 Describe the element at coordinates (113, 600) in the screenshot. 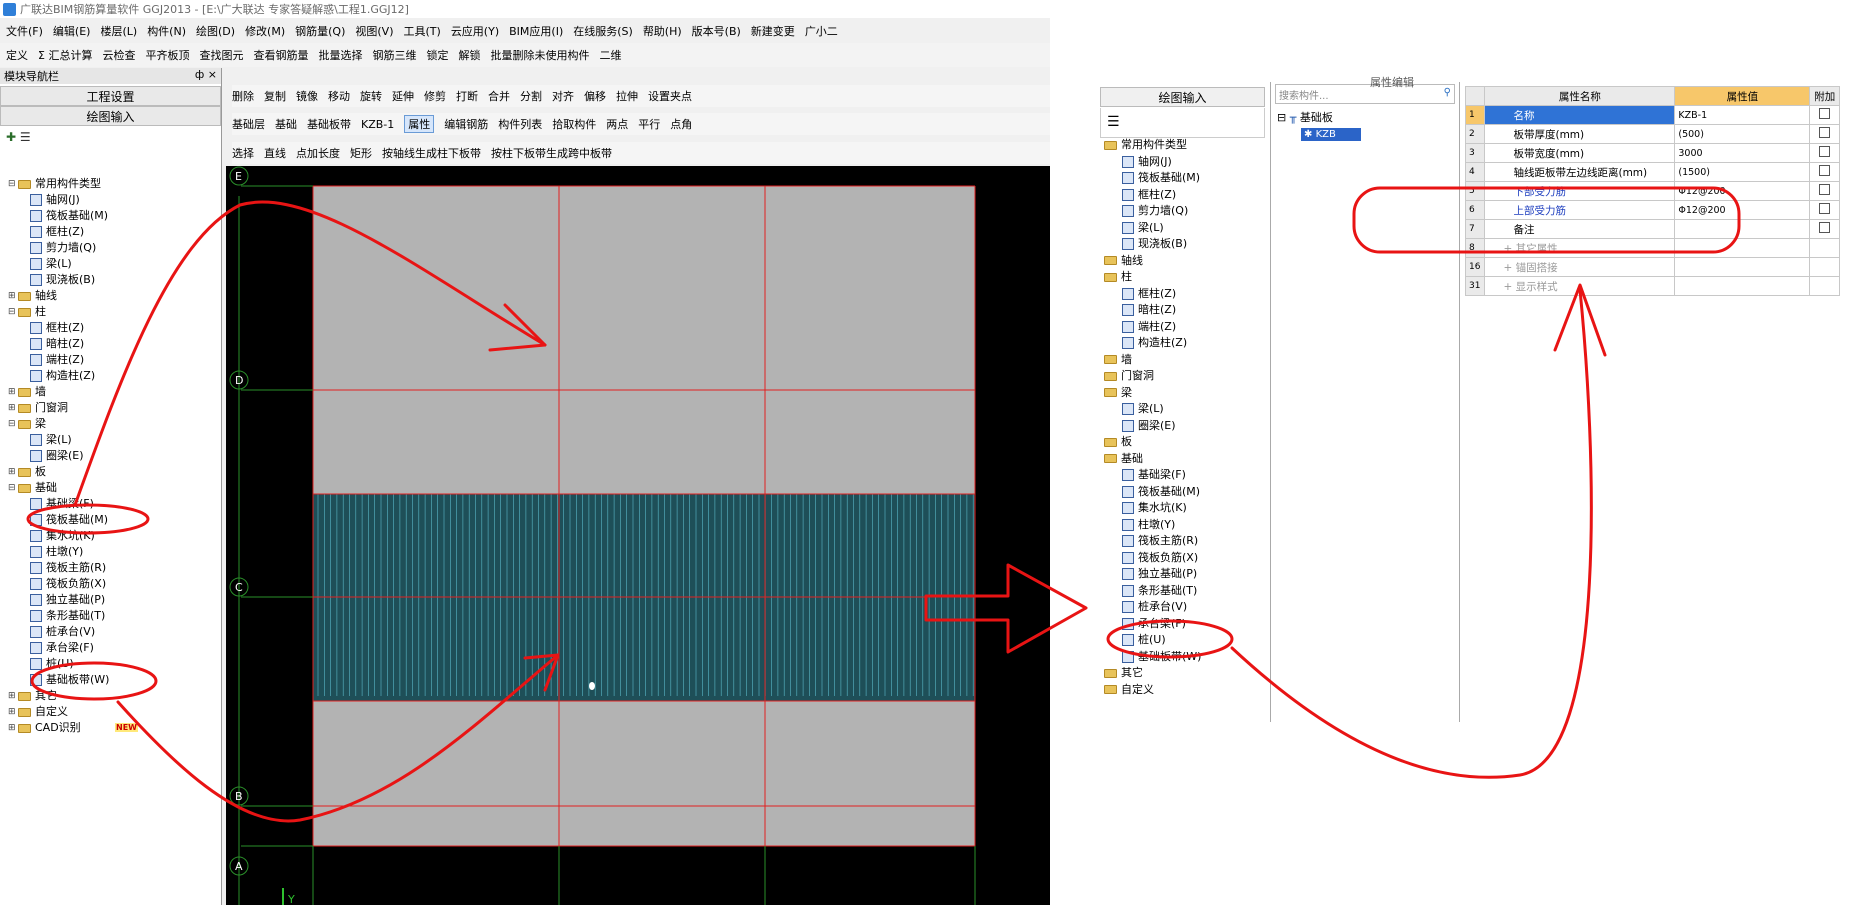

I see `tree-item: 独立基础(P)` at that location.